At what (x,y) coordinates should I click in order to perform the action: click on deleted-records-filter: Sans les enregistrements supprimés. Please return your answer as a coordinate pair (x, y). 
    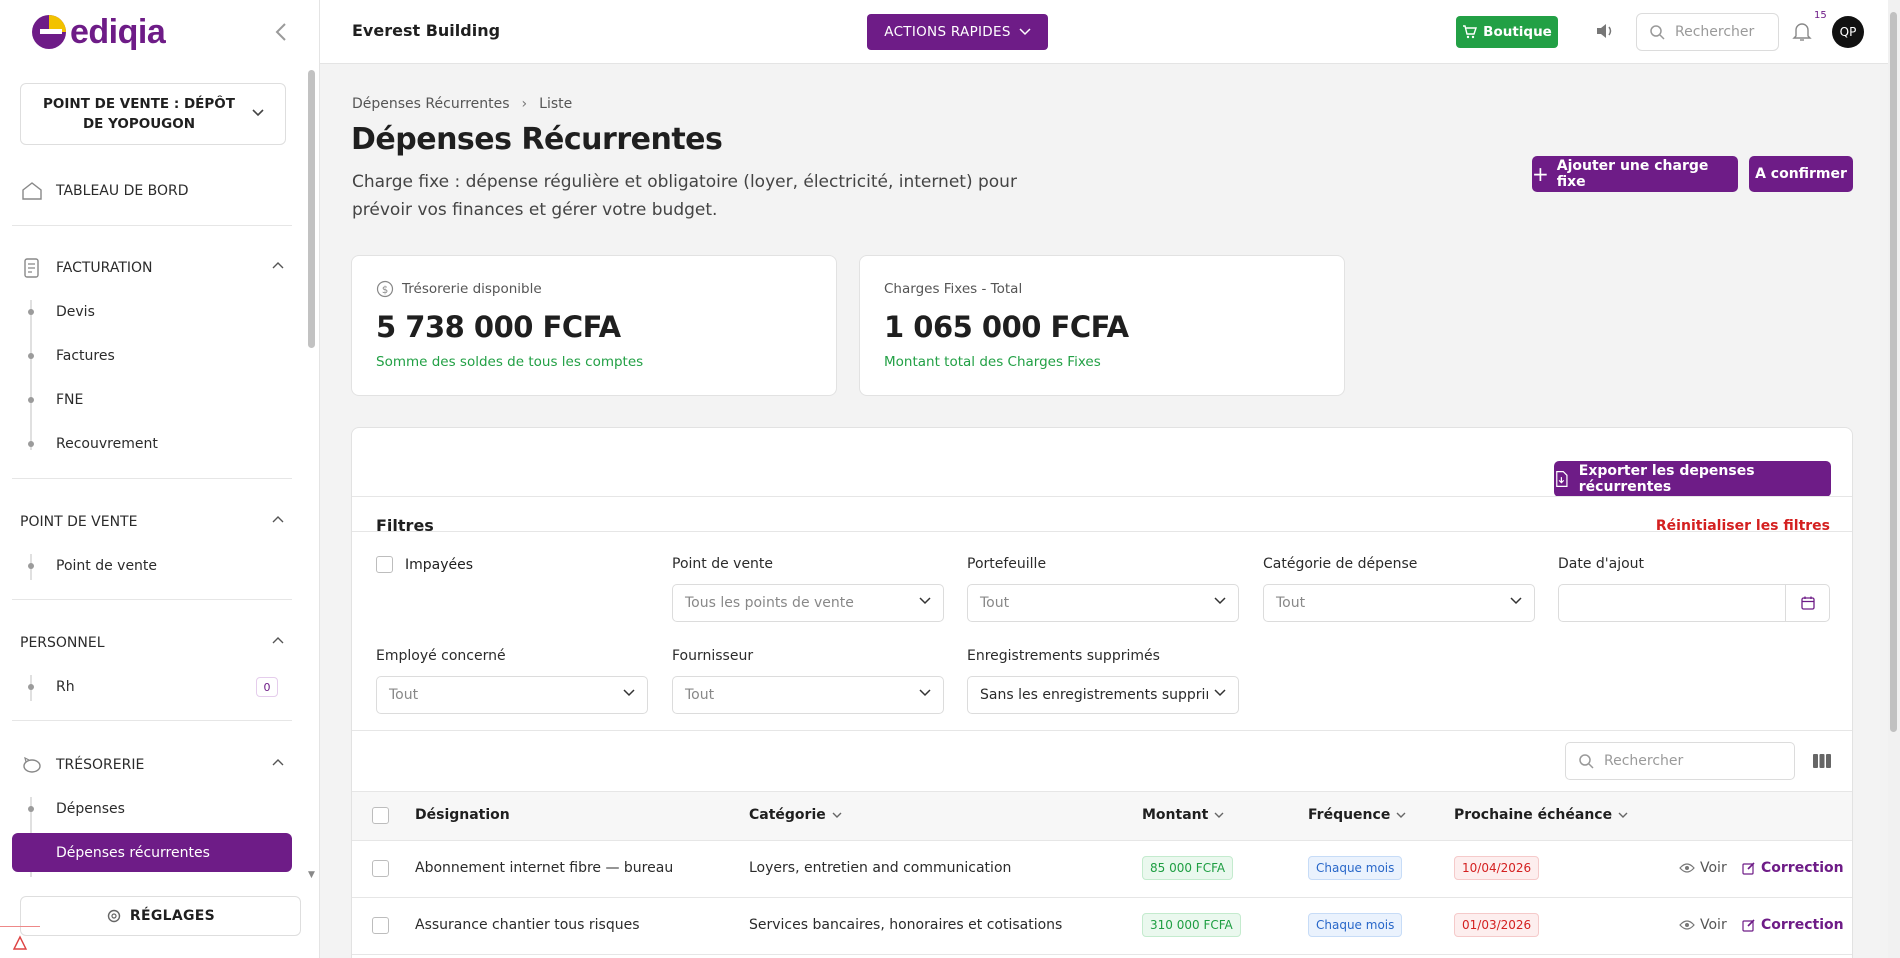
    Looking at the image, I should click on (1103, 695).